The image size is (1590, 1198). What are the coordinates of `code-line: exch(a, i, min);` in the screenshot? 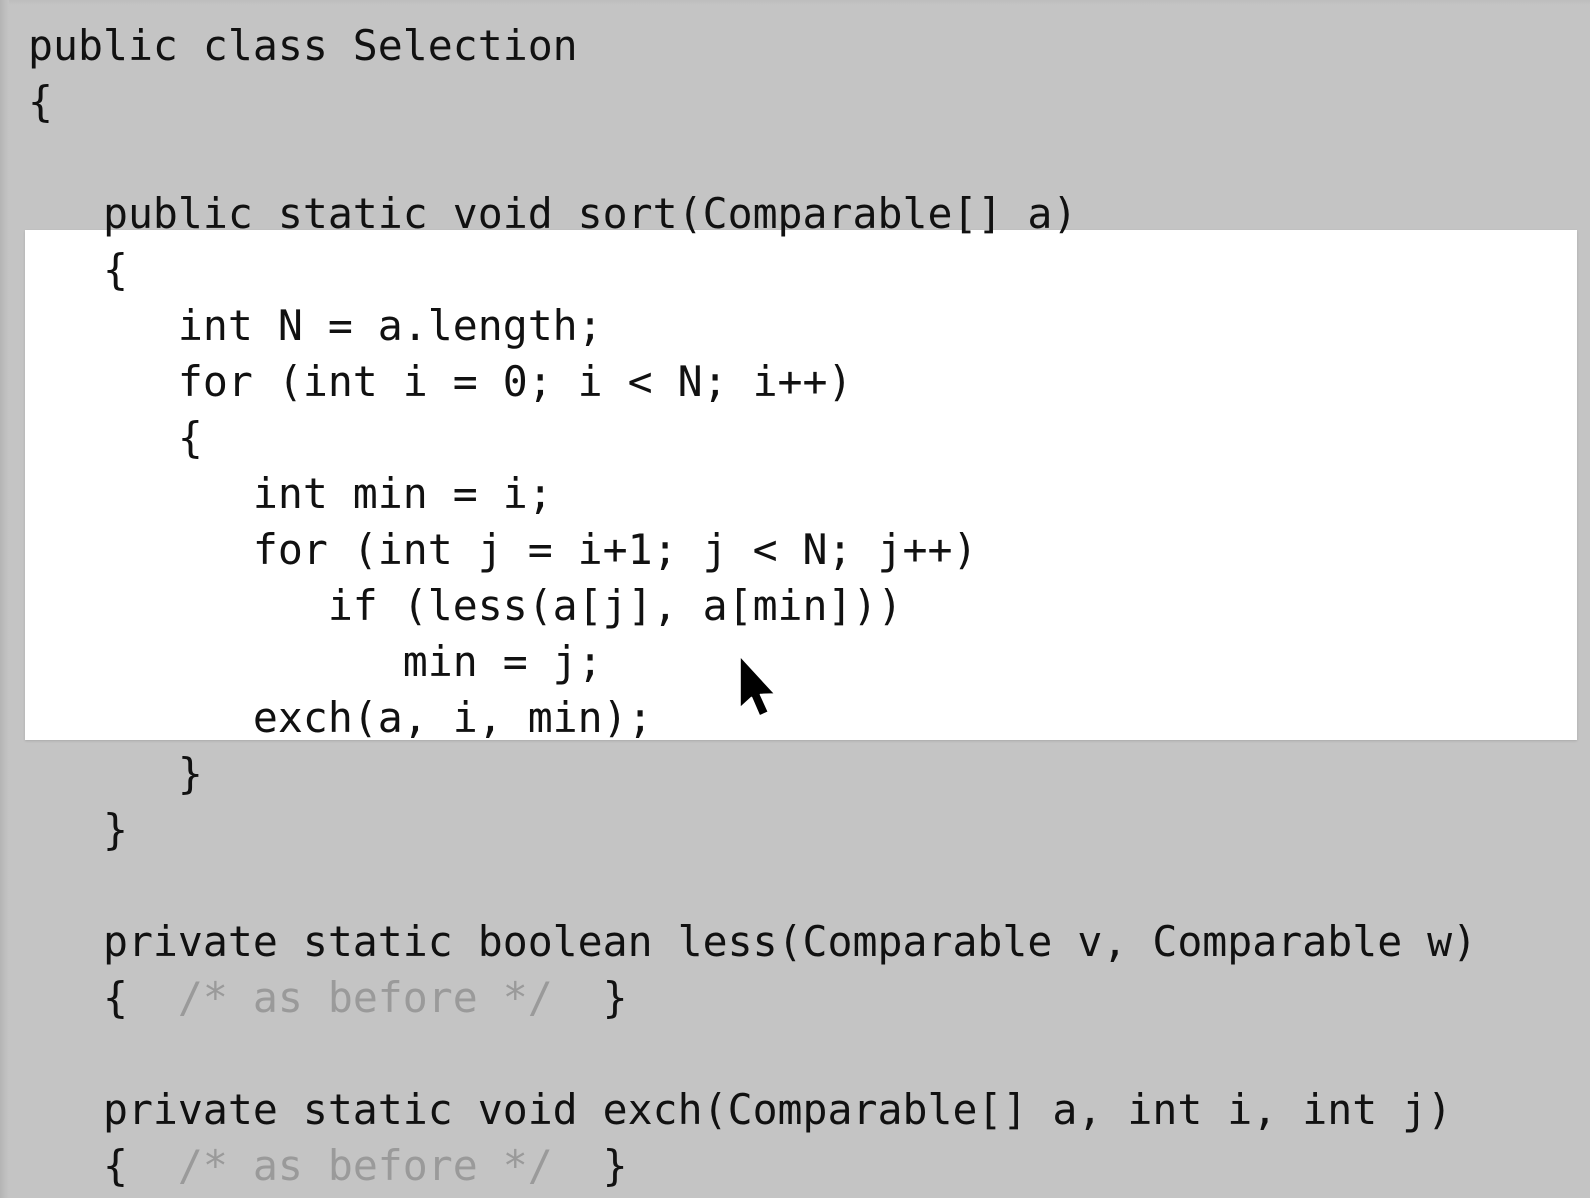 It's located at (340, 717).